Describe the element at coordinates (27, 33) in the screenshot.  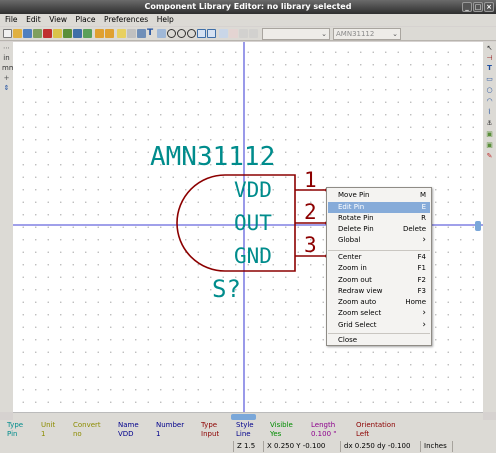
I see `save-library-icon` at that location.